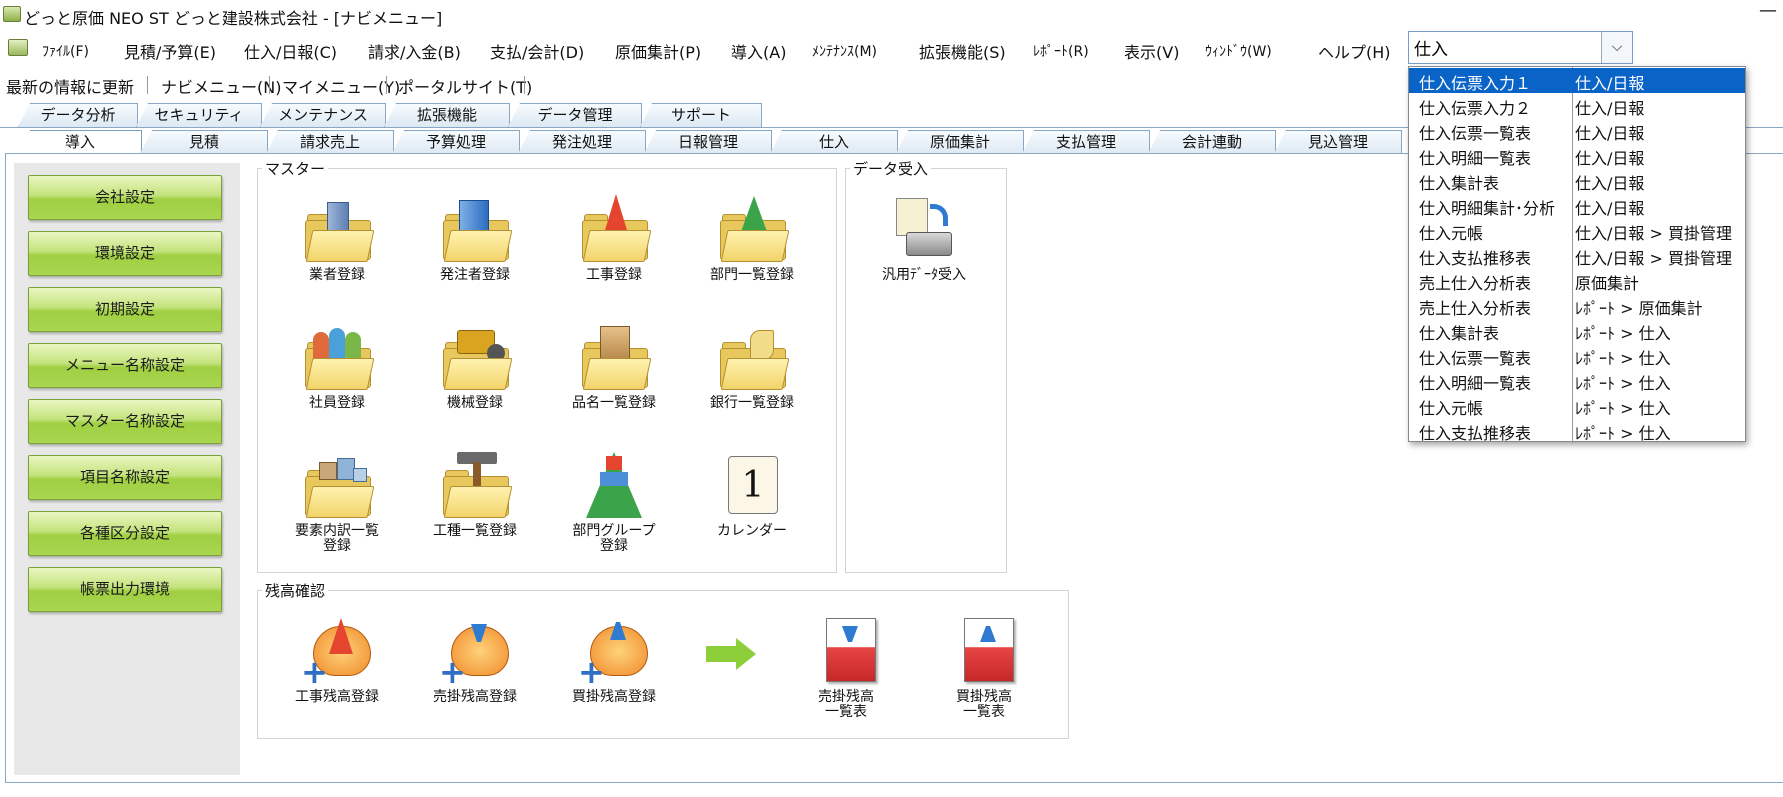 The image size is (1783, 797). What do you see at coordinates (414, 51) in the screenshot?
I see `menu-billing: 請求/入金(B)` at bounding box center [414, 51].